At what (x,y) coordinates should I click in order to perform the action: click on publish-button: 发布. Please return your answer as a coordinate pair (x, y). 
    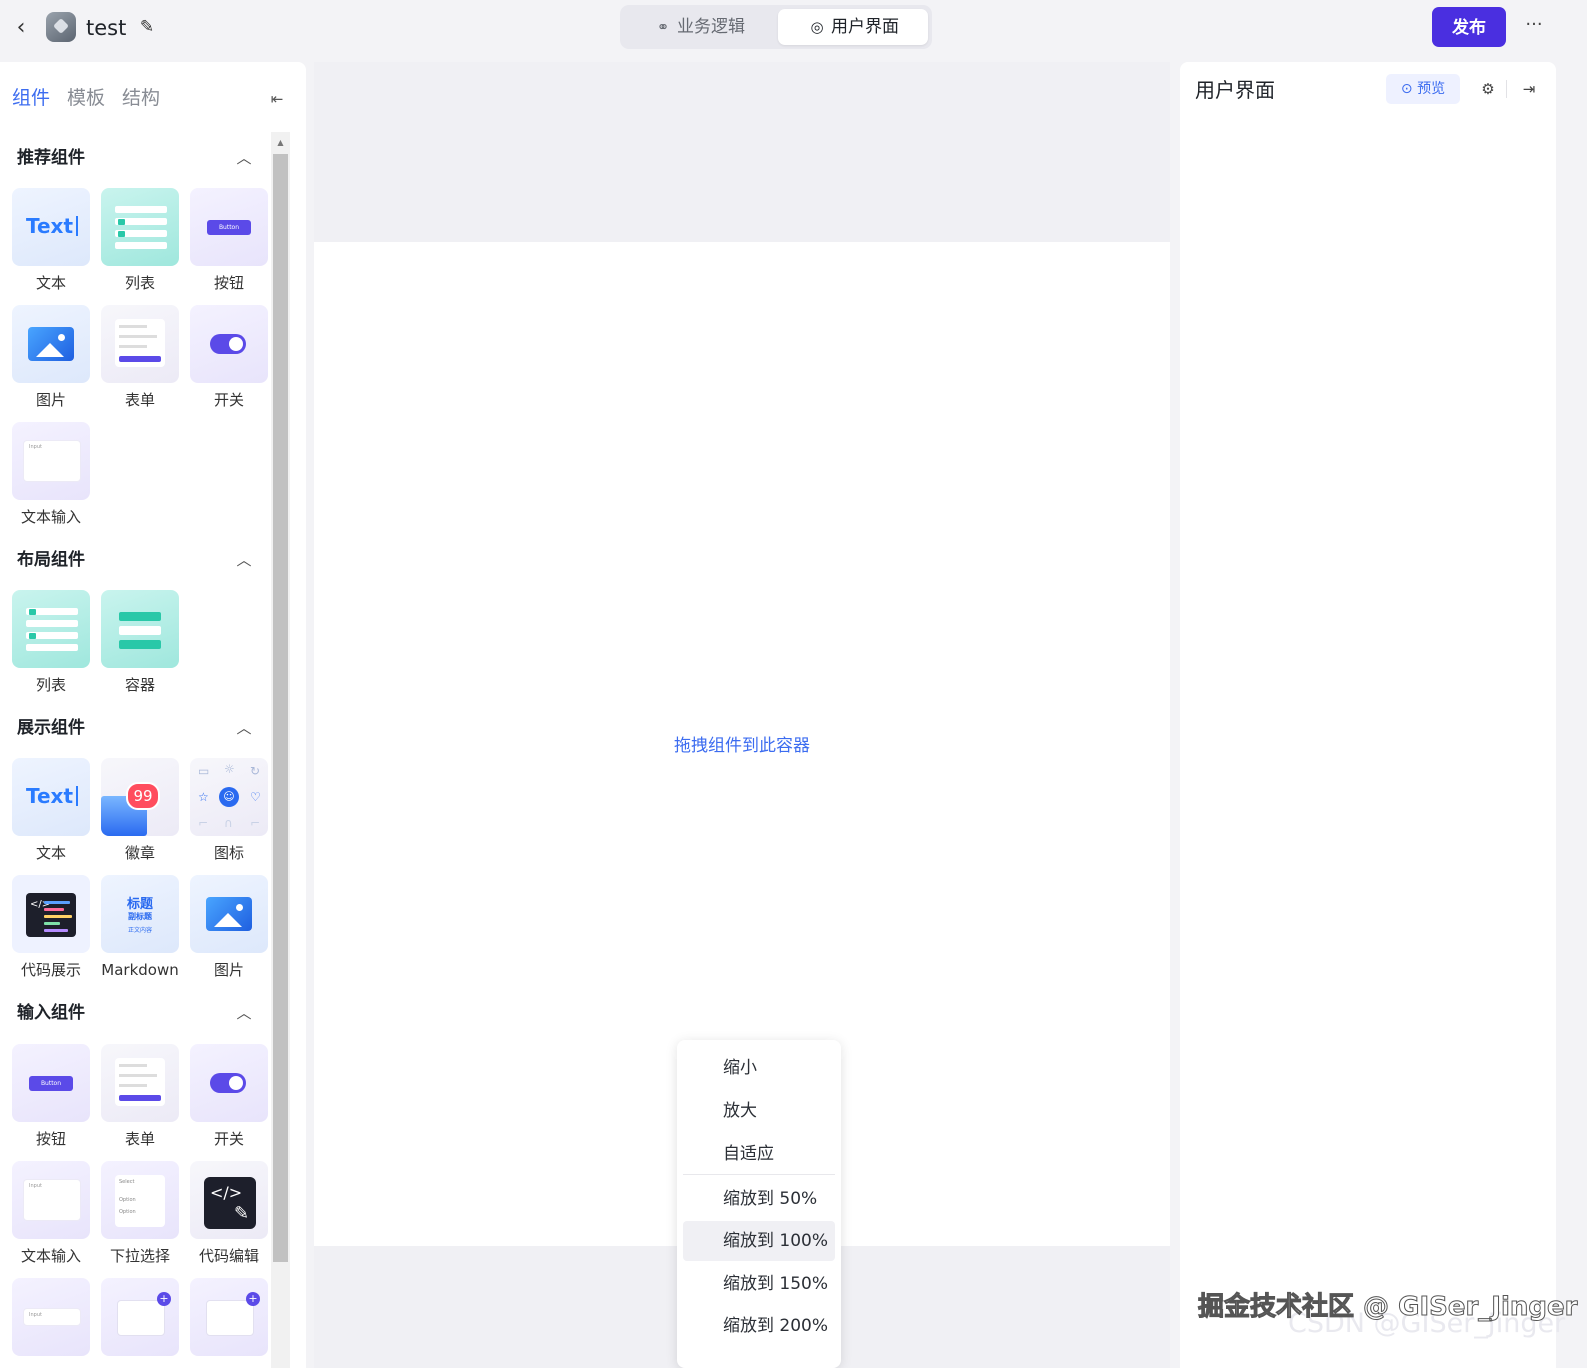
    Looking at the image, I should click on (1469, 27).